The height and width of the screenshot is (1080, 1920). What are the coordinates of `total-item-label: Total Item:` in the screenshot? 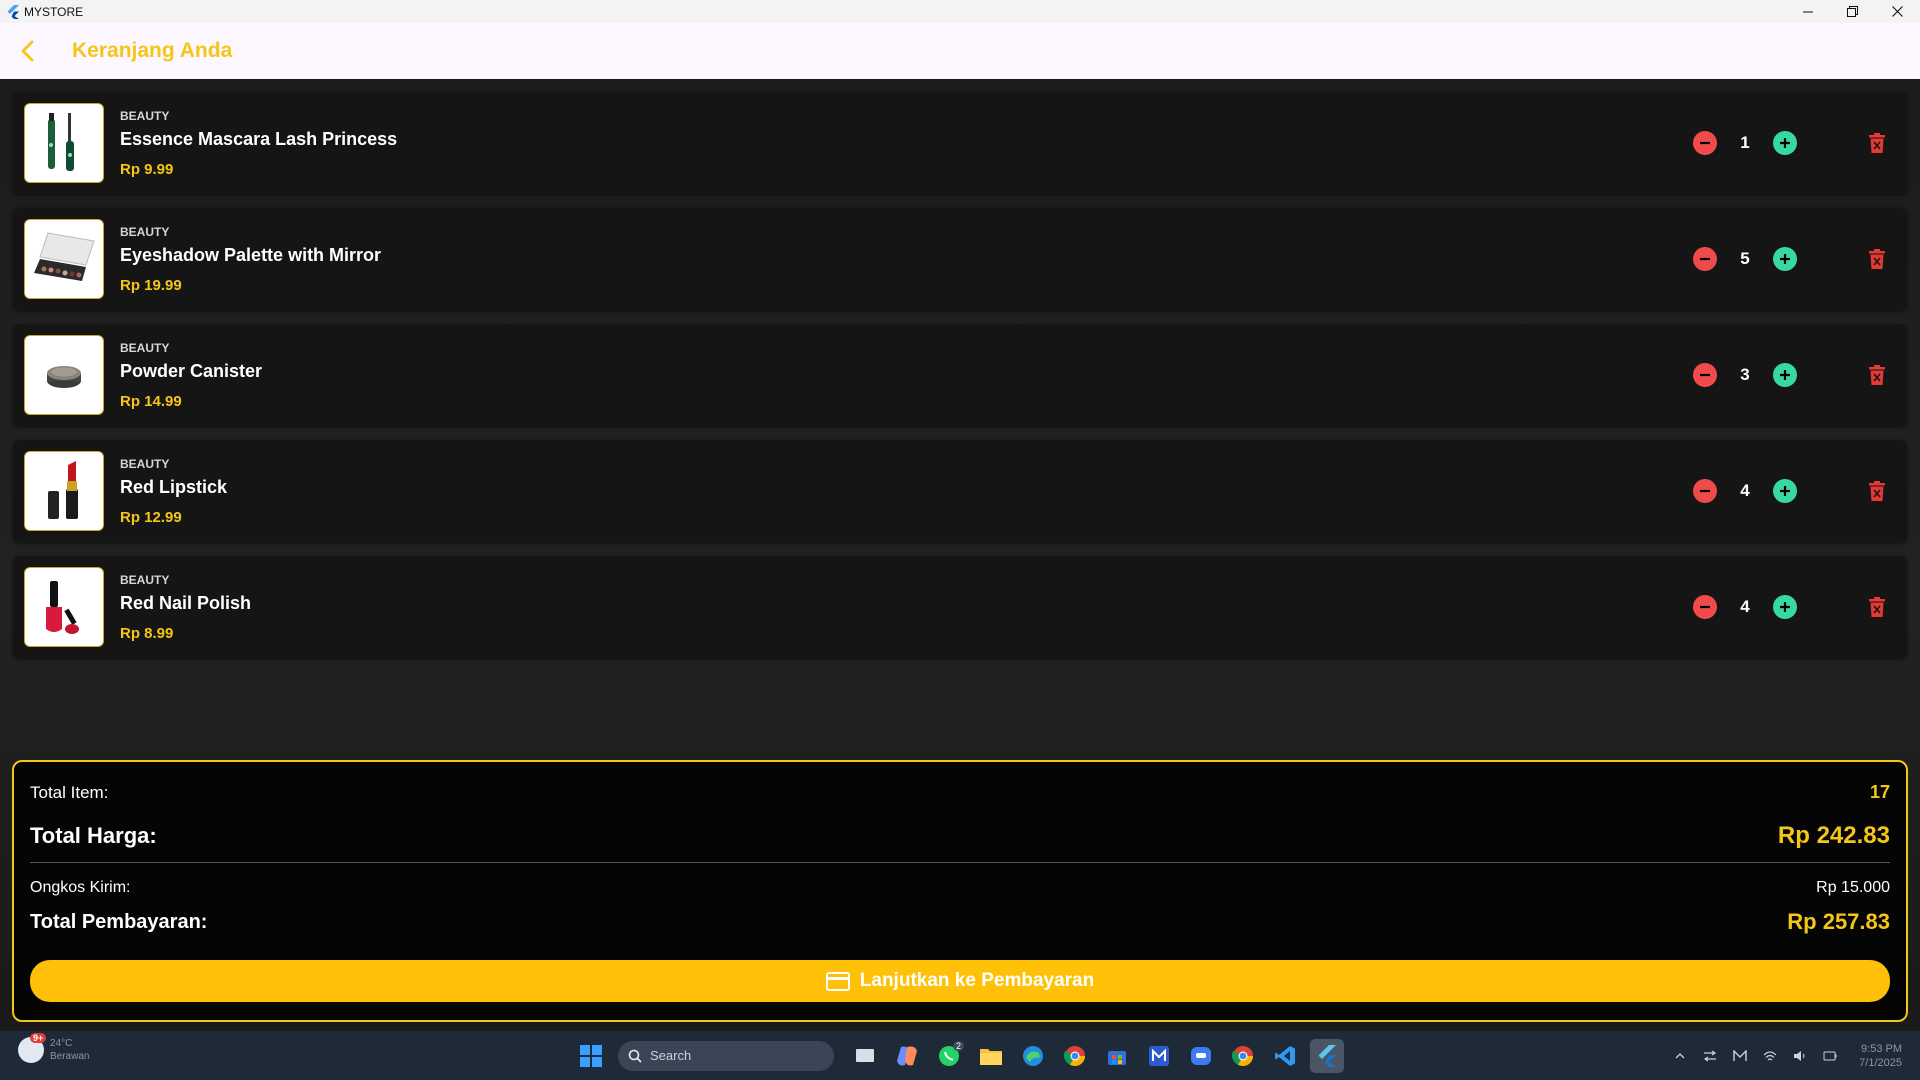 It's located at (69, 792).